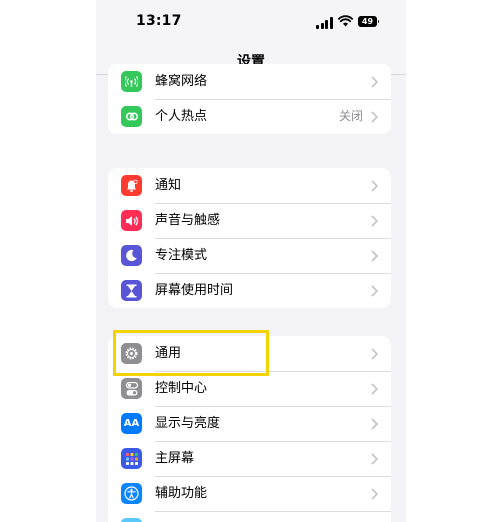 The height and width of the screenshot is (522, 500). What do you see at coordinates (251, 22) in the screenshot?
I see `status-bar: 13:17 49` at bounding box center [251, 22].